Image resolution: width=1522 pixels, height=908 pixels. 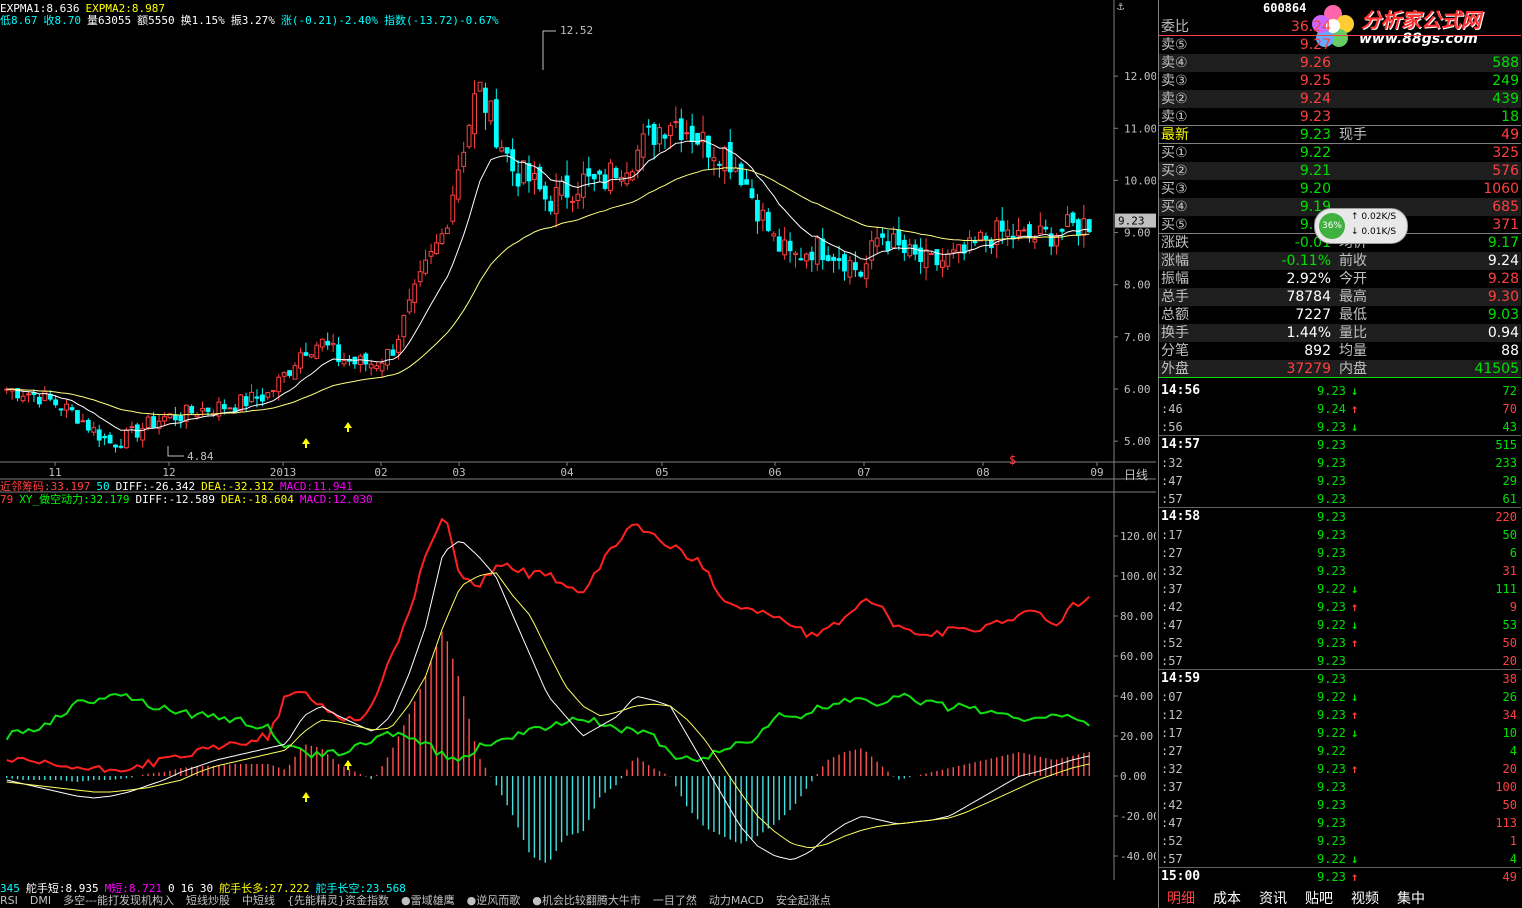 I want to click on tick-row: :17 9.22 ↓ 10, so click(x=1340, y=733).